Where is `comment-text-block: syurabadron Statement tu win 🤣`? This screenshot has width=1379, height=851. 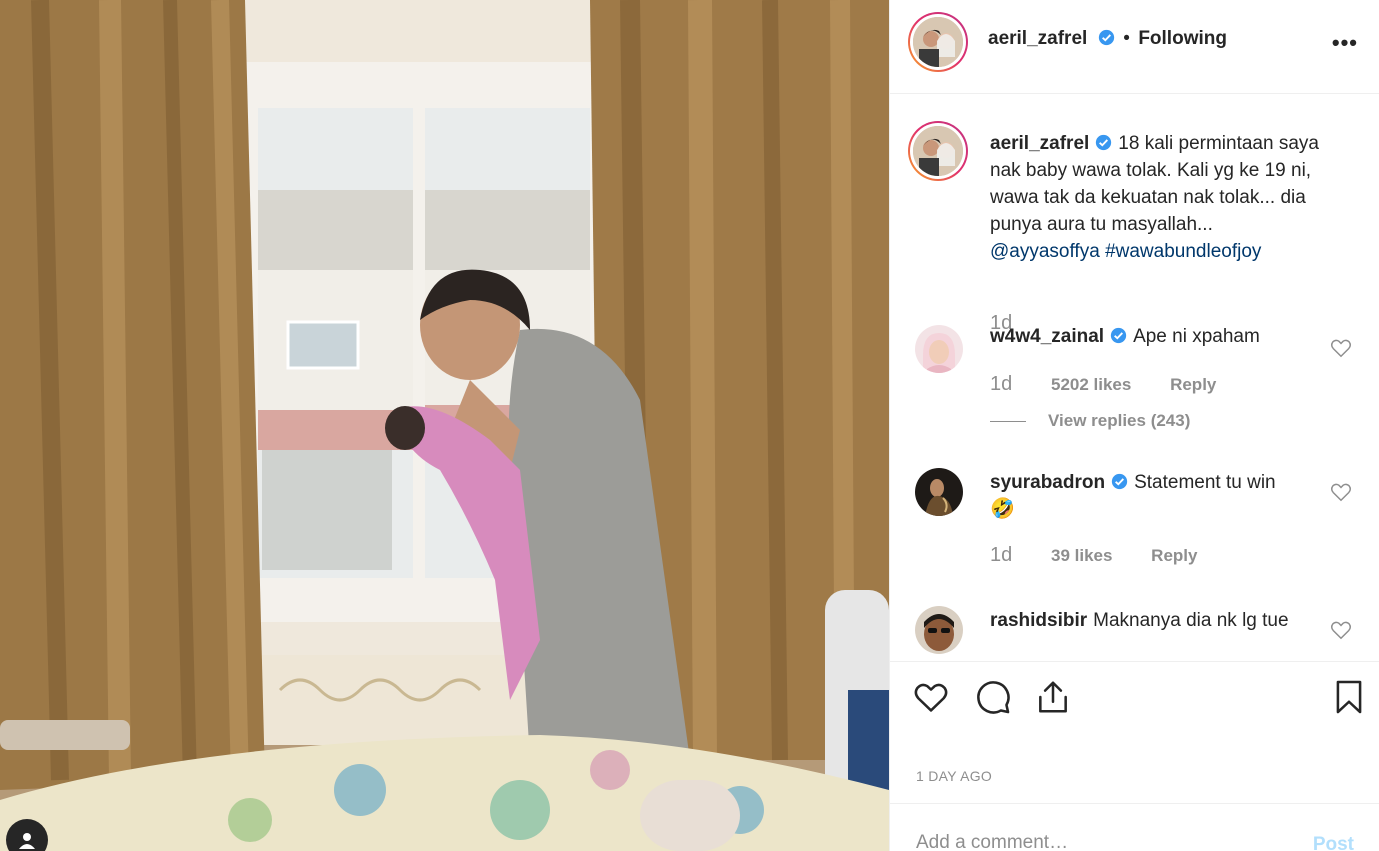 comment-text-block: syurabadron Statement tu win 🤣 is located at coordinates (1170, 496).